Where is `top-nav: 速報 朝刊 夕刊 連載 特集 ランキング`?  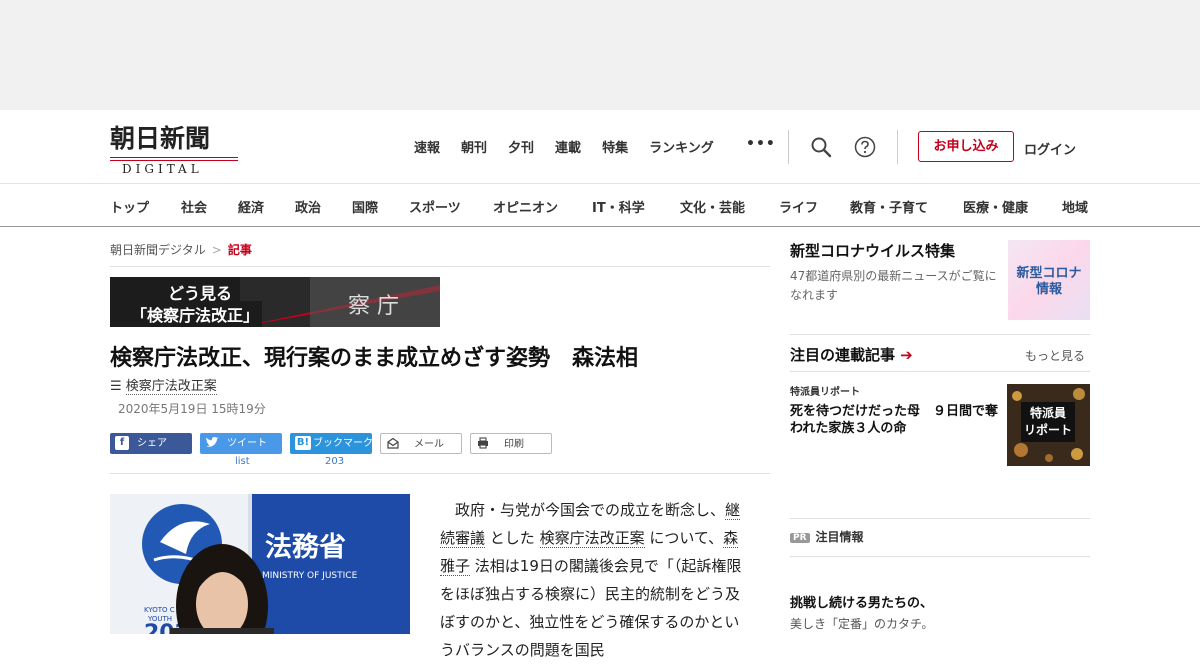 top-nav: 速報 朝刊 夕刊 連載 特集 ランキング is located at coordinates (574, 146).